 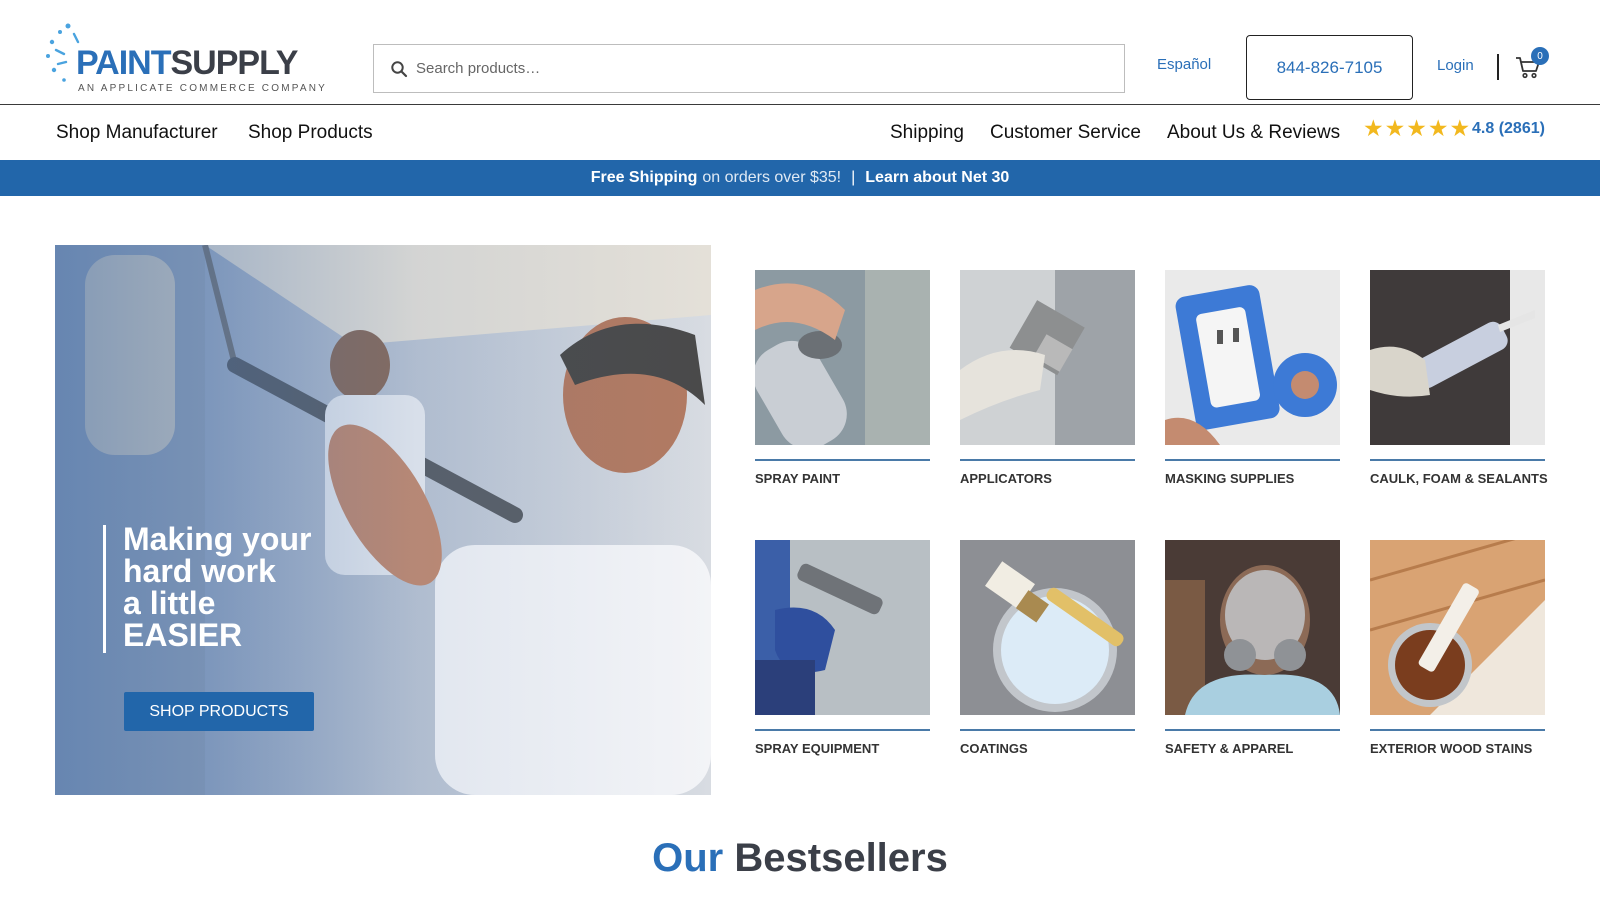 What do you see at coordinates (842, 748) in the screenshot?
I see `category-label: SPRAY EQUIPMENT` at bounding box center [842, 748].